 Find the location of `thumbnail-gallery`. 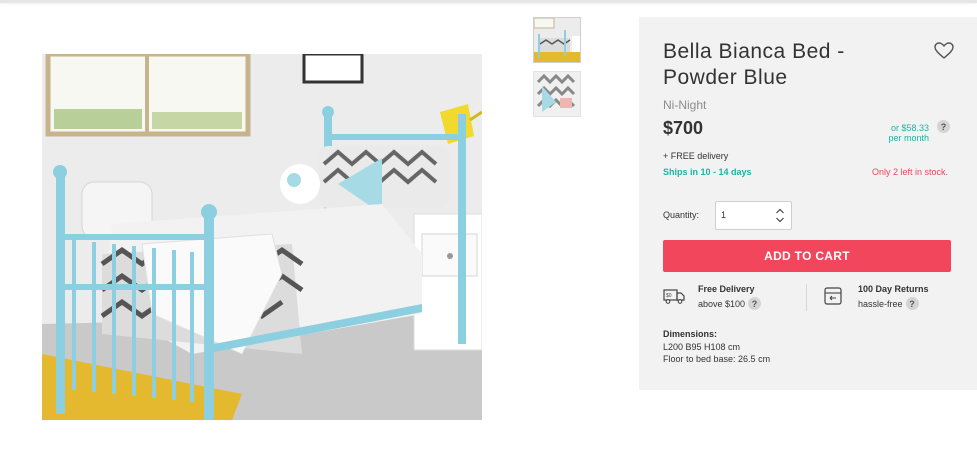

thumbnail-gallery is located at coordinates (557, 71).